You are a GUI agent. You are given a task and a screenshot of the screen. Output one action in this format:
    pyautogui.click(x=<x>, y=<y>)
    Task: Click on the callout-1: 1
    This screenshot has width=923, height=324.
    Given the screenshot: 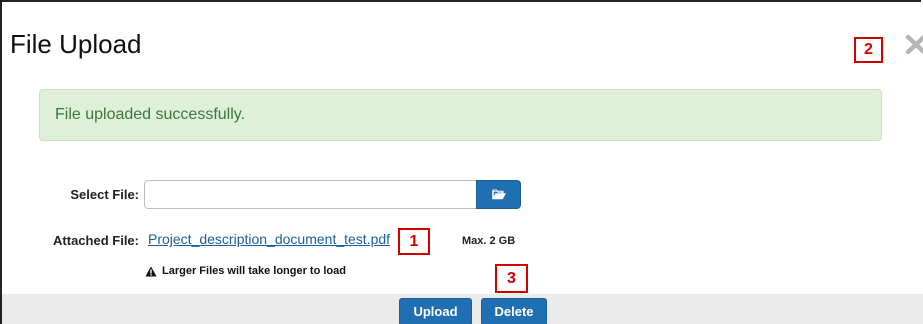 What is the action you would take?
    pyautogui.click(x=414, y=241)
    